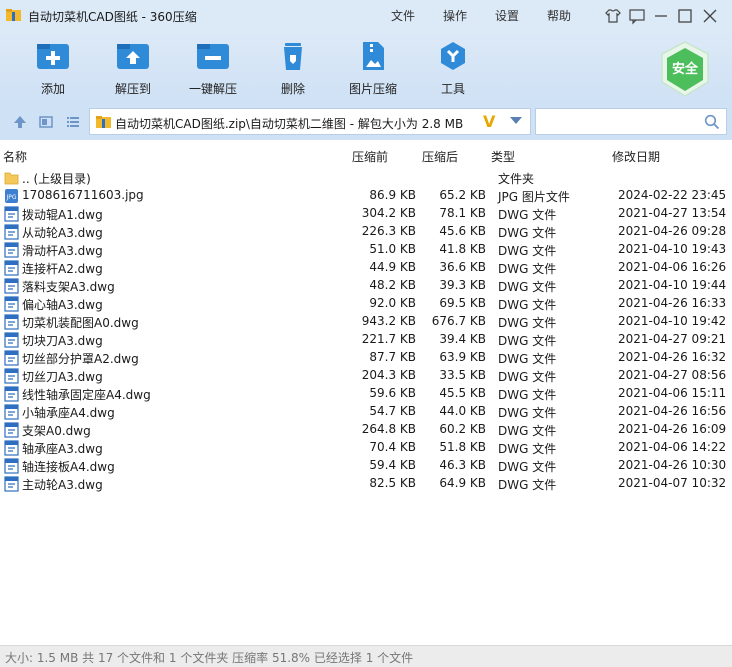 The width and height of the screenshot is (732, 667). What do you see at coordinates (672, 447) in the screenshot?
I see `modified-date: 2021-04-06 14:22` at bounding box center [672, 447].